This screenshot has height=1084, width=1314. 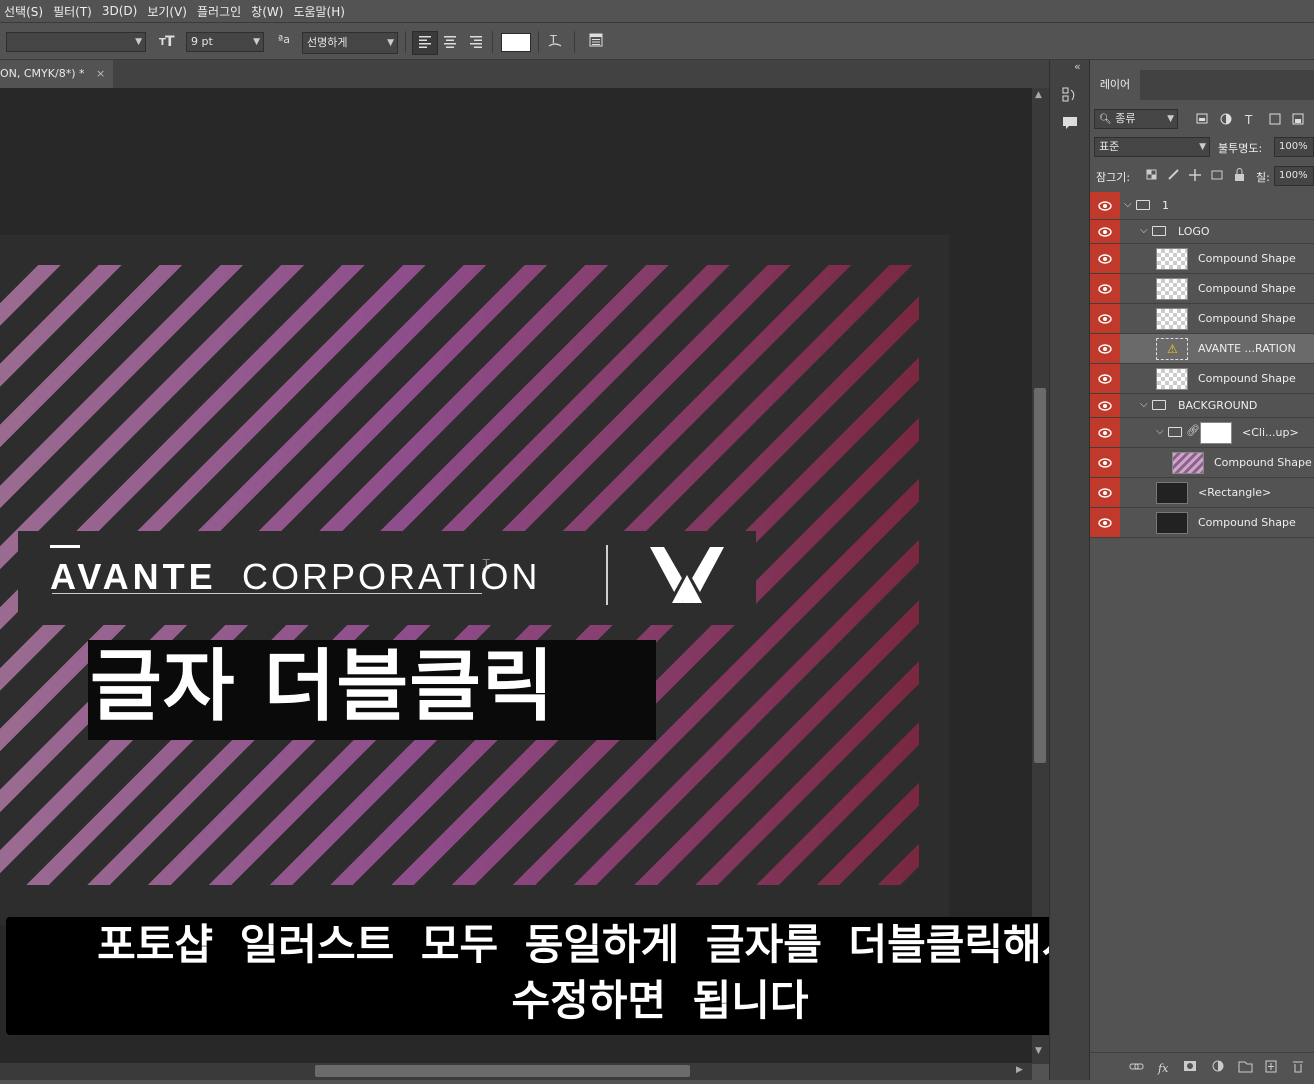 What do you see at coordinates (596, 42) in the screenshot?
I see `character-panel-icon` at bounding box center [596, 42].